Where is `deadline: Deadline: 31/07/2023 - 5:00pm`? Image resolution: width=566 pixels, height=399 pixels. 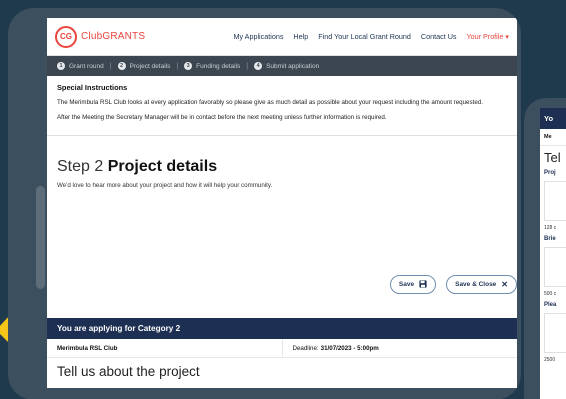
deadline: Deadline: 31/07/2023 - 5:00pm is located at coordinates (400, 348).